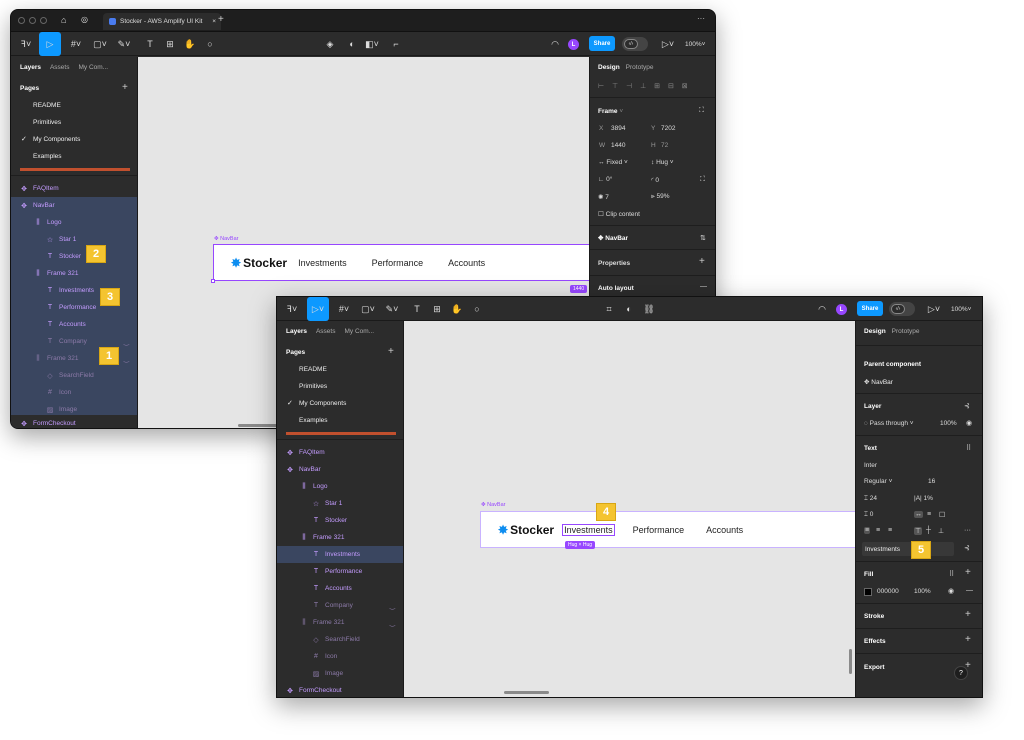 This screenshot has height=740, width=1024. What do you see at coordinates (951, 591) in the screenshot?
I see `fill-visibility-icon: ◉` at bounding box center [951, 591].